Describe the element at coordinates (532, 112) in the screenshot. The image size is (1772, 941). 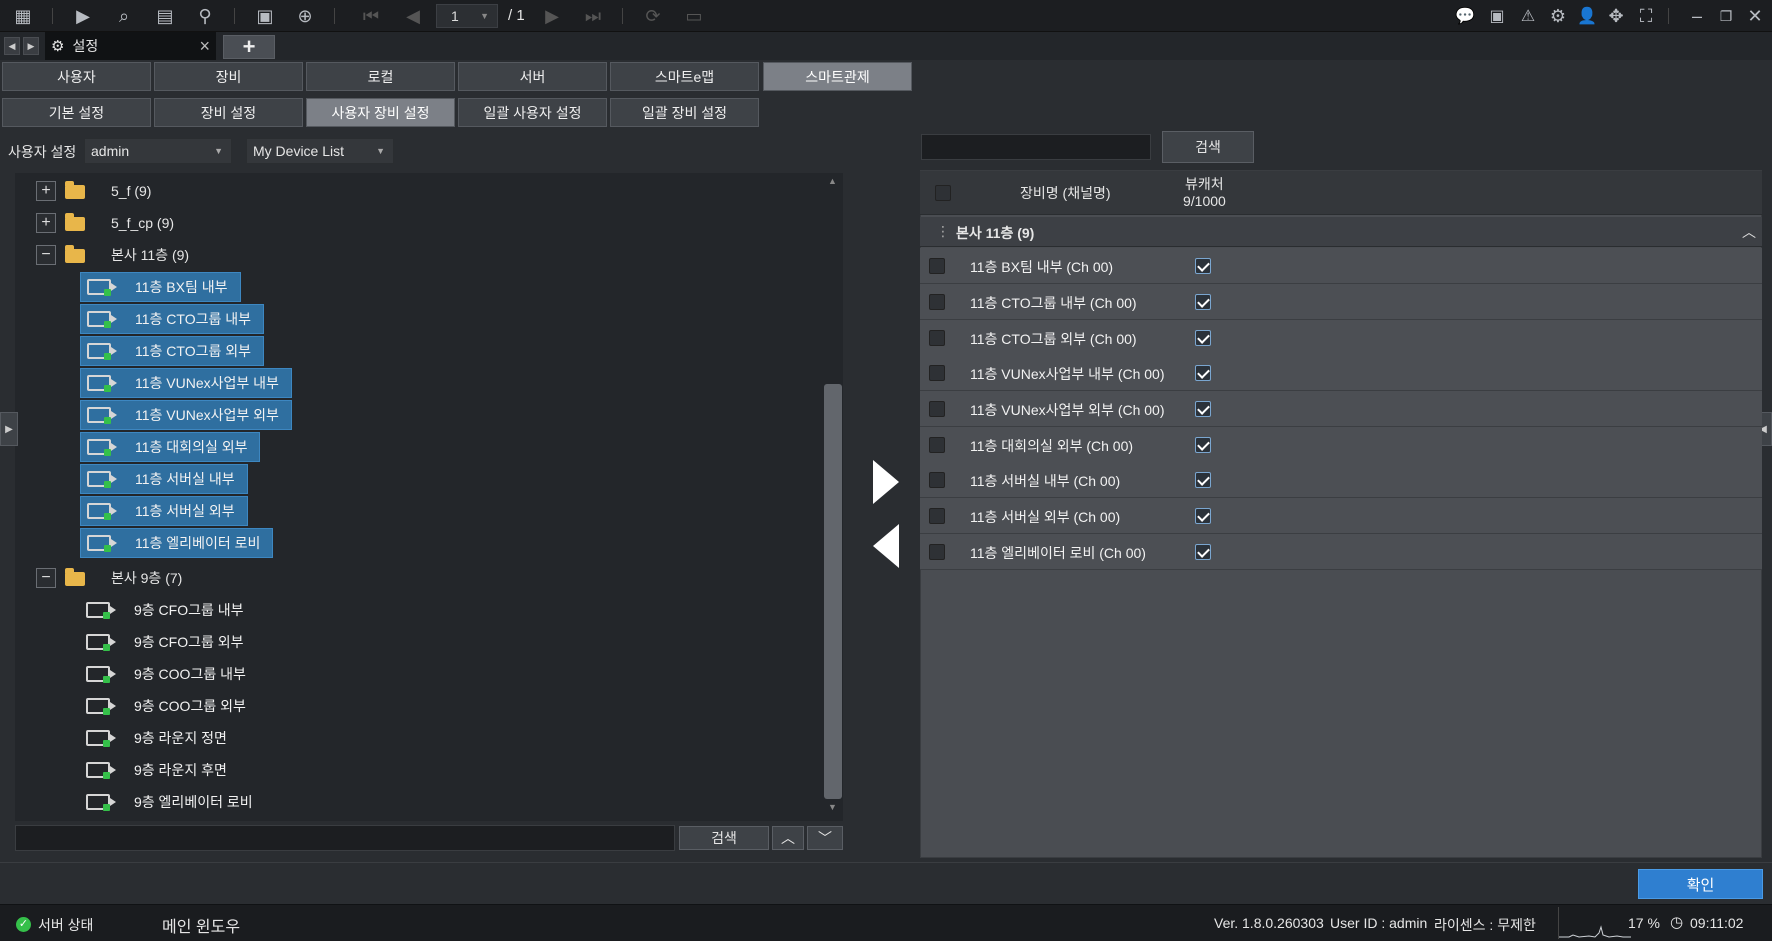
I see `tab-bulk-user-settings: 일괄 사용자 설정` at that location.